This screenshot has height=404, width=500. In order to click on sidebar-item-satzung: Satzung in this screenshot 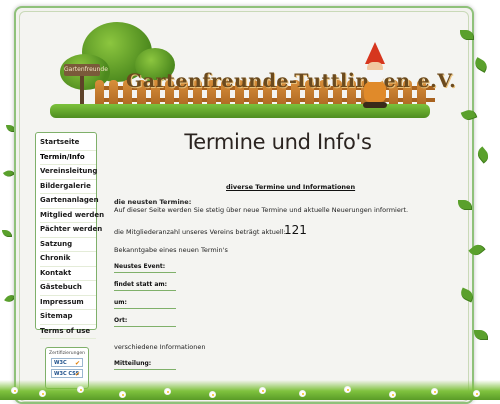, I will do `click(68, 245)`.